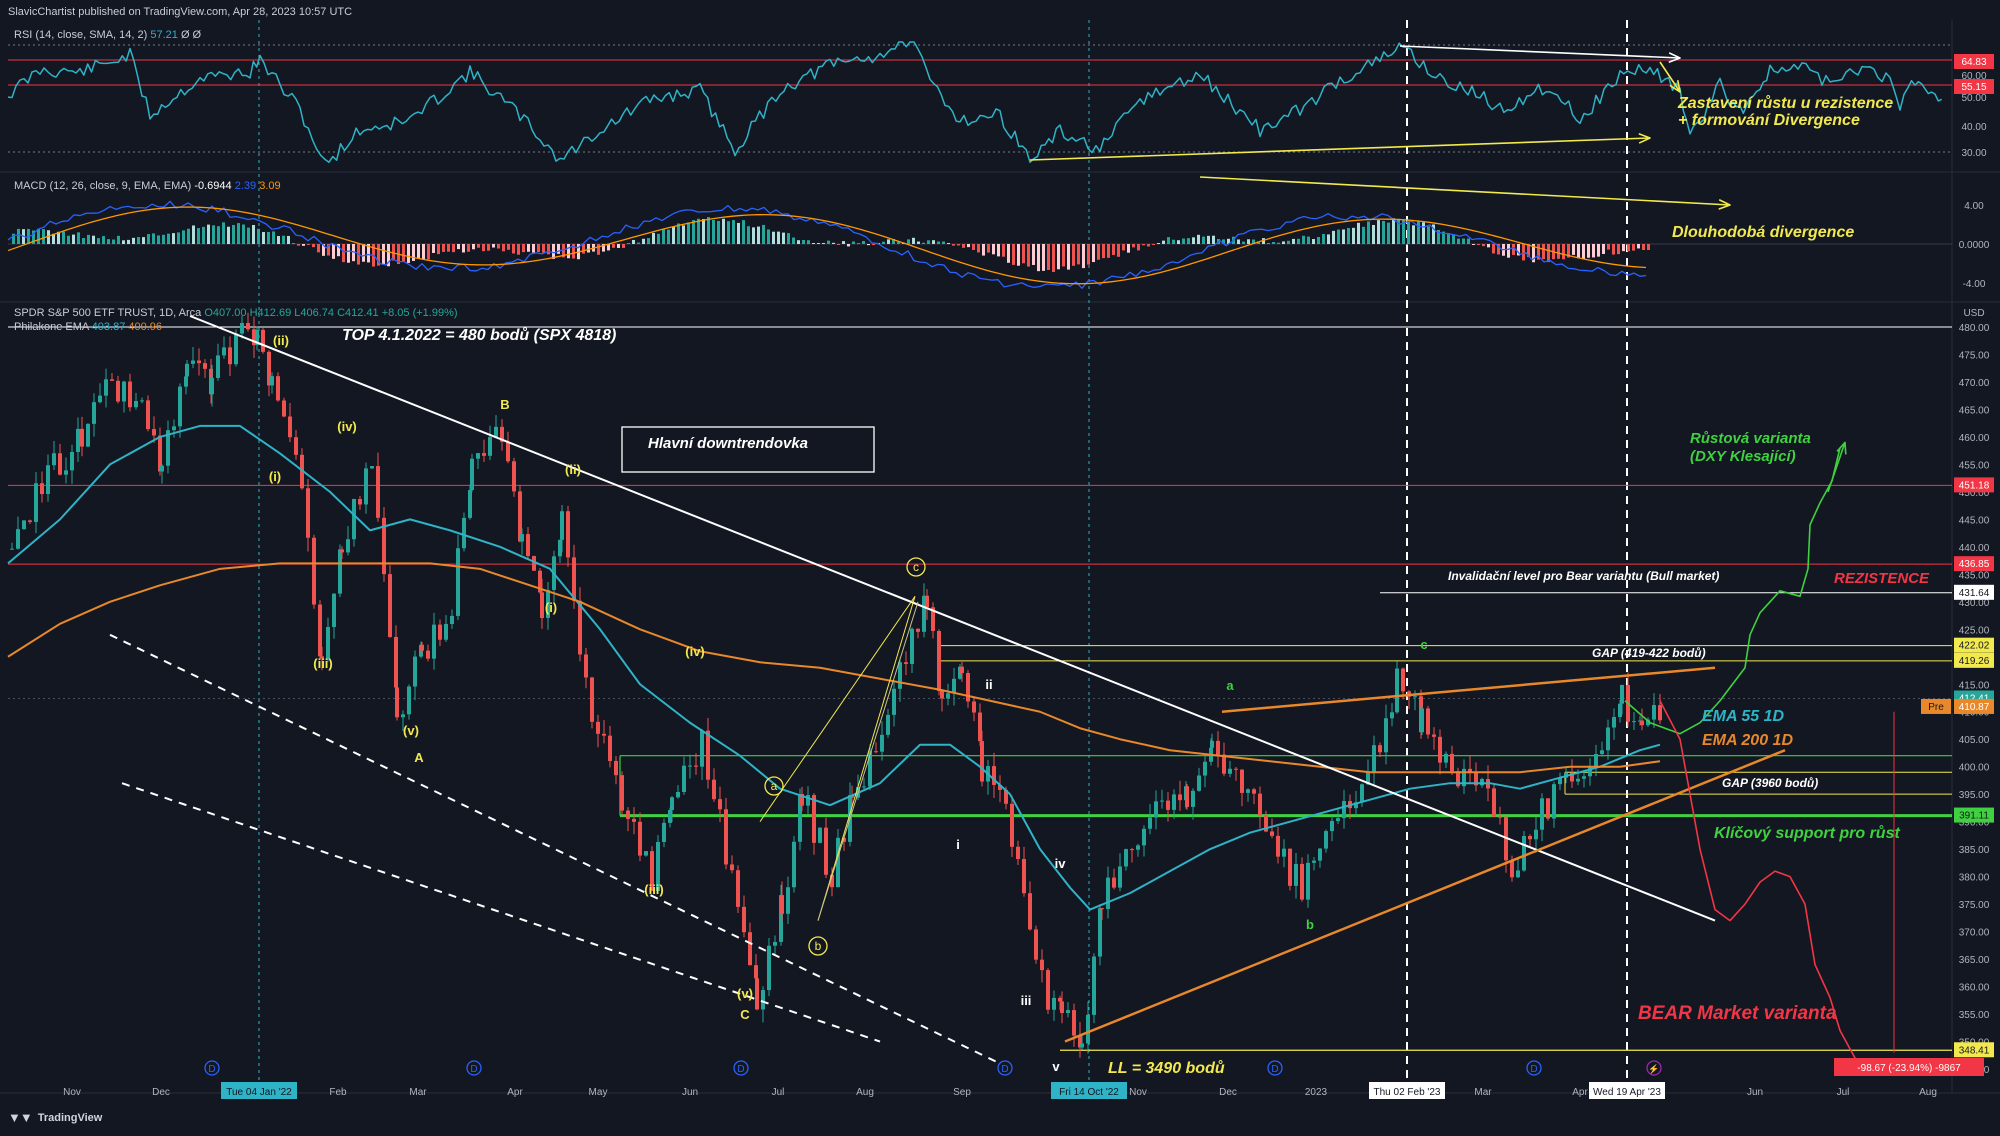  Describe the element at coordinates (695, 651) in the screenshot. I see `wave-label: (iv)` at that location.